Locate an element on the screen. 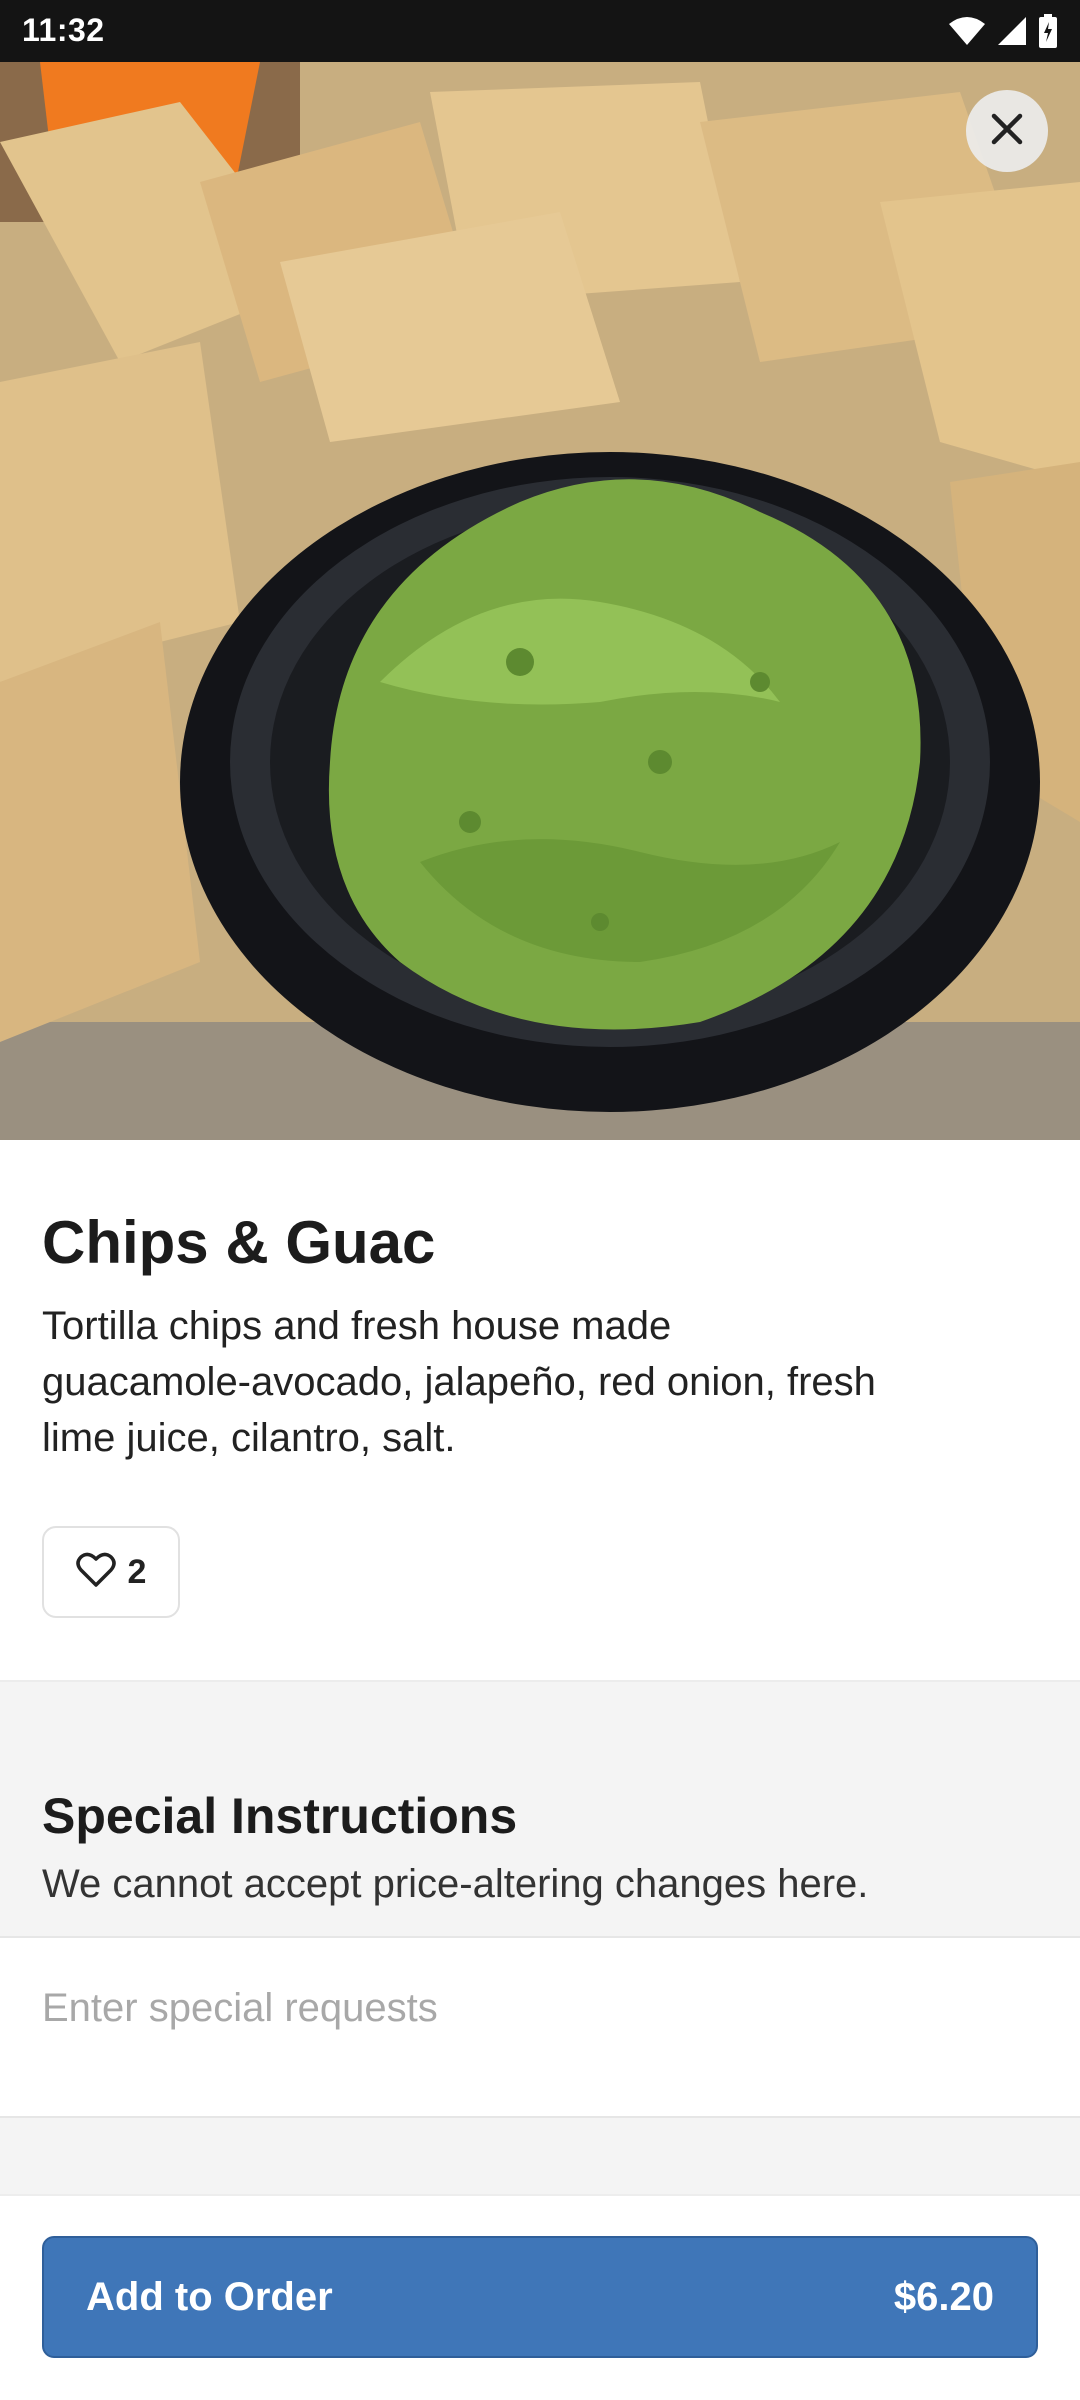 Image resolution: width=1080 pixels, height=2400 pixels. add-to-order-button: Add to Order $6.20 is located at coordinates (540, 2297).